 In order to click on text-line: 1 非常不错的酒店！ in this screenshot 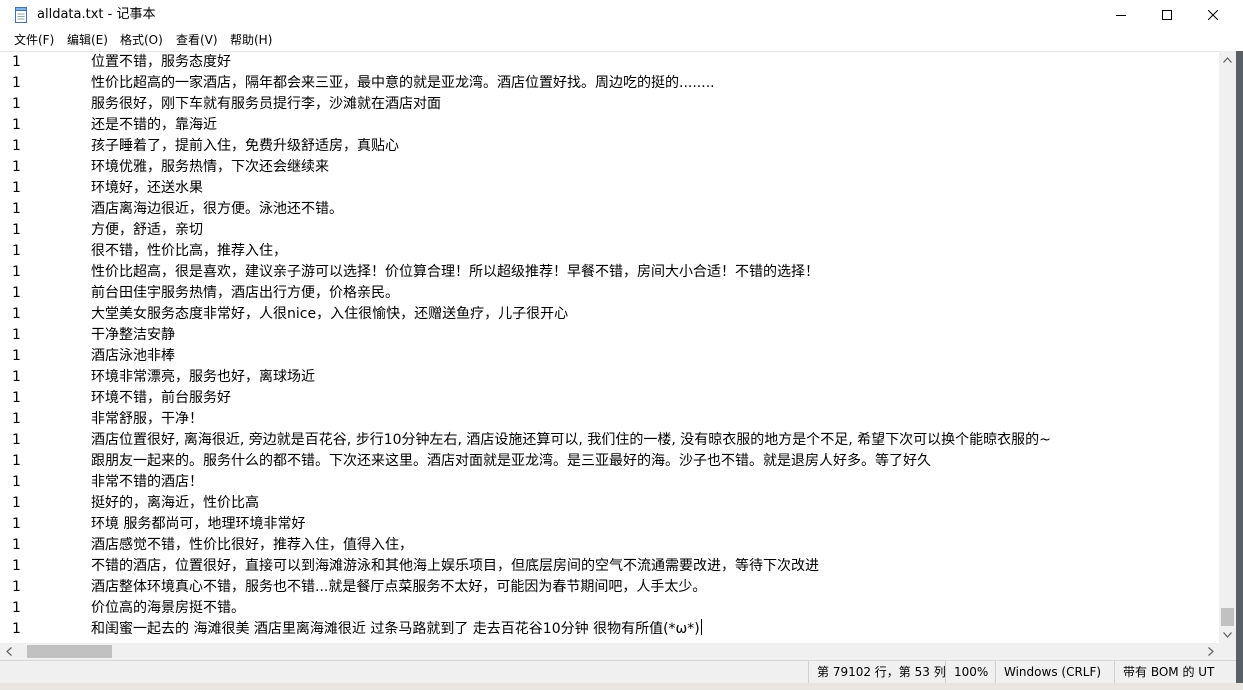, I will do `click(609, 482)`.